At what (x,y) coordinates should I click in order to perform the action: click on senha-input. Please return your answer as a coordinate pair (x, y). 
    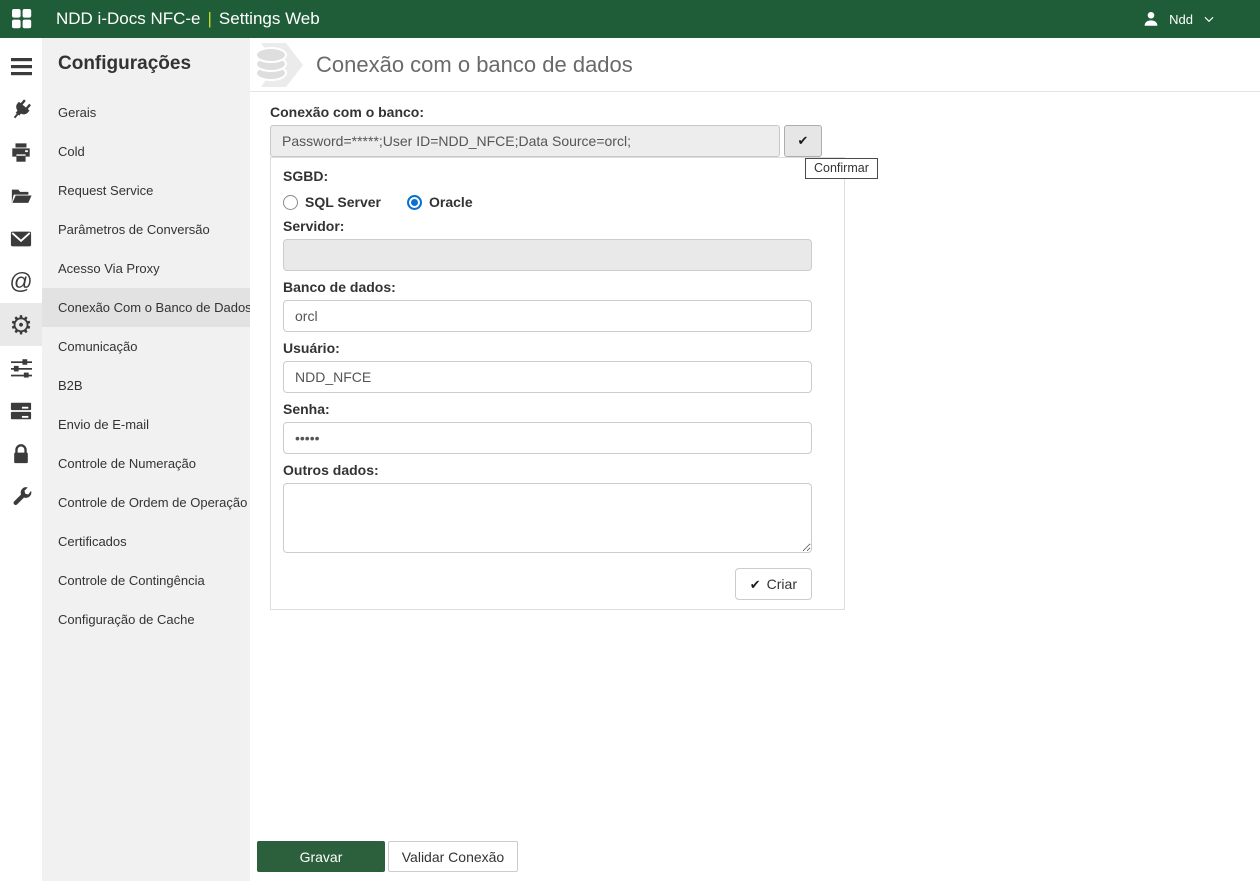
    Looking at the image, I should click on (547, 438).